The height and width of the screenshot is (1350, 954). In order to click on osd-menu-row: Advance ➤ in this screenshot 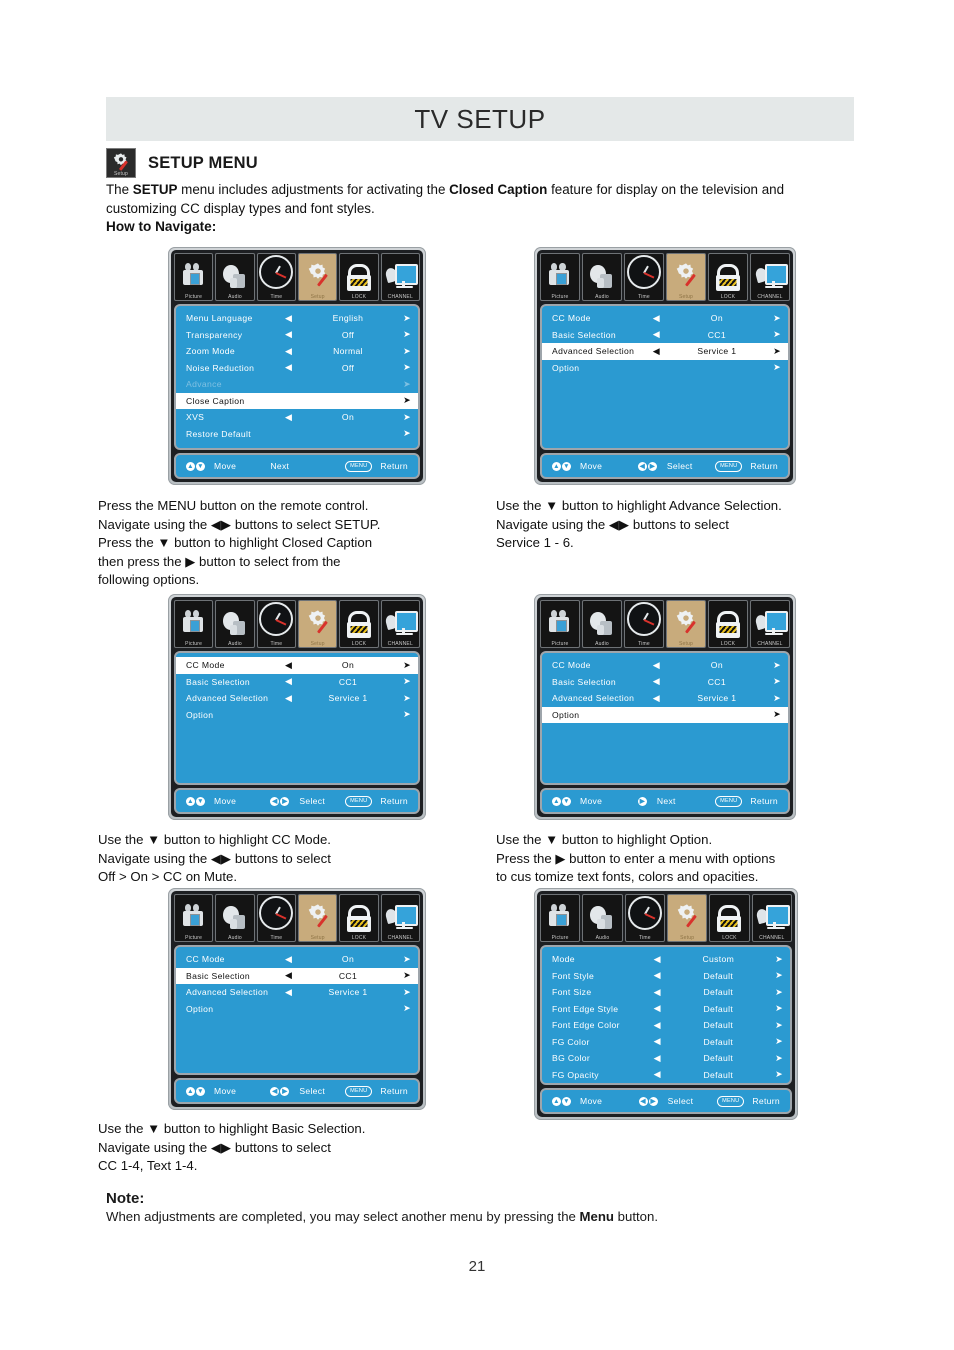, I will do `click(297, 384)`.